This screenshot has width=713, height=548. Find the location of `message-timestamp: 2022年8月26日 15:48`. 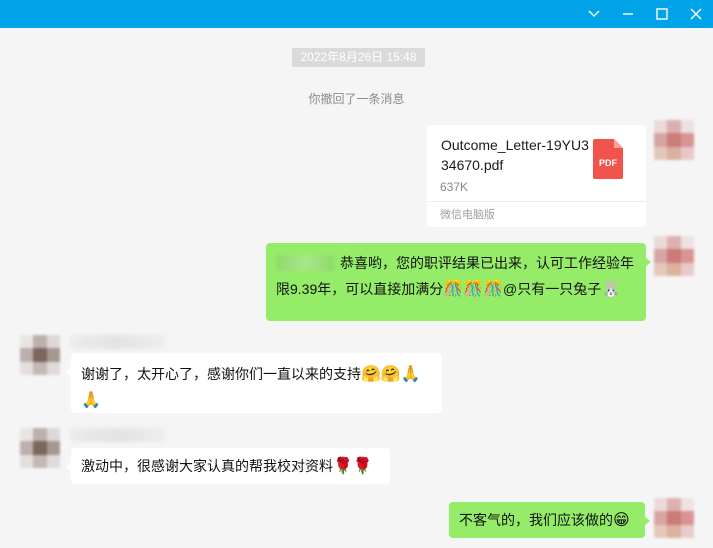

message-timestamp: 2022年8月26日 15:48 is located at coordinates (358, 57).